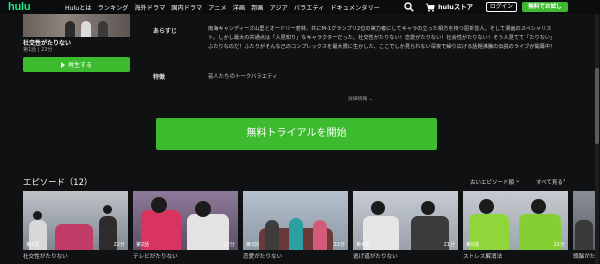  I want to click on episode-title: 社交性がたりない, so click(45, 256).